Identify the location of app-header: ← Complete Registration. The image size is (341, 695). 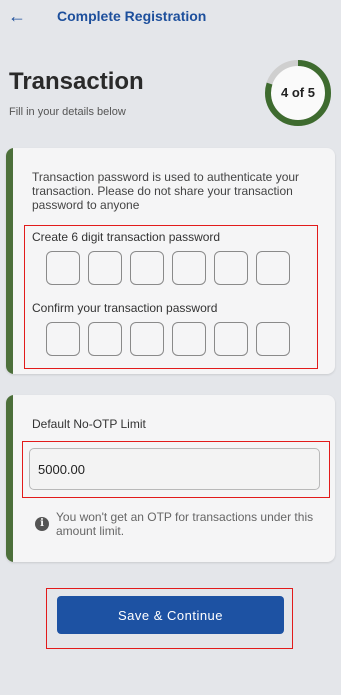
(170, 17).